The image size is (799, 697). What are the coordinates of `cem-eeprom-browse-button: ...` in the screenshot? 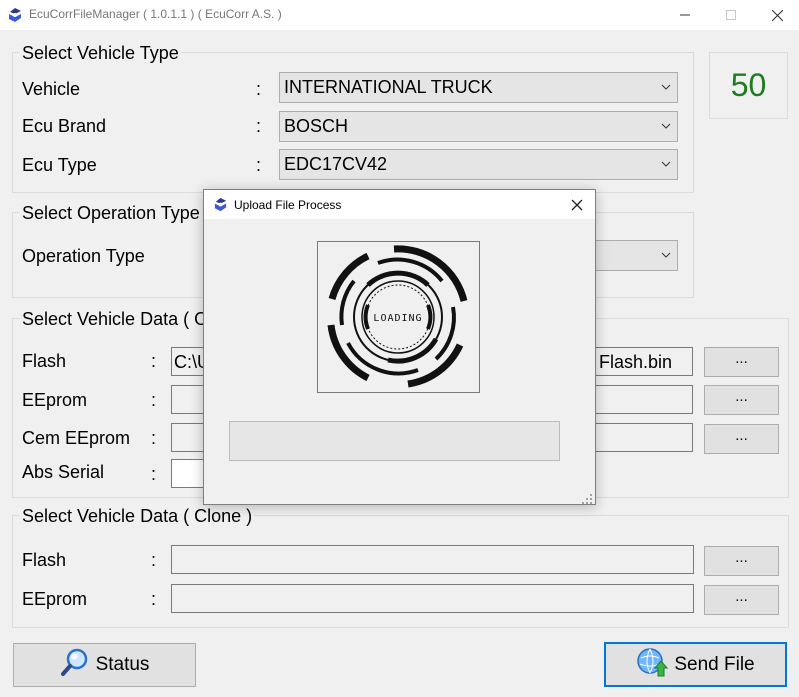 It's located at (741, 439).